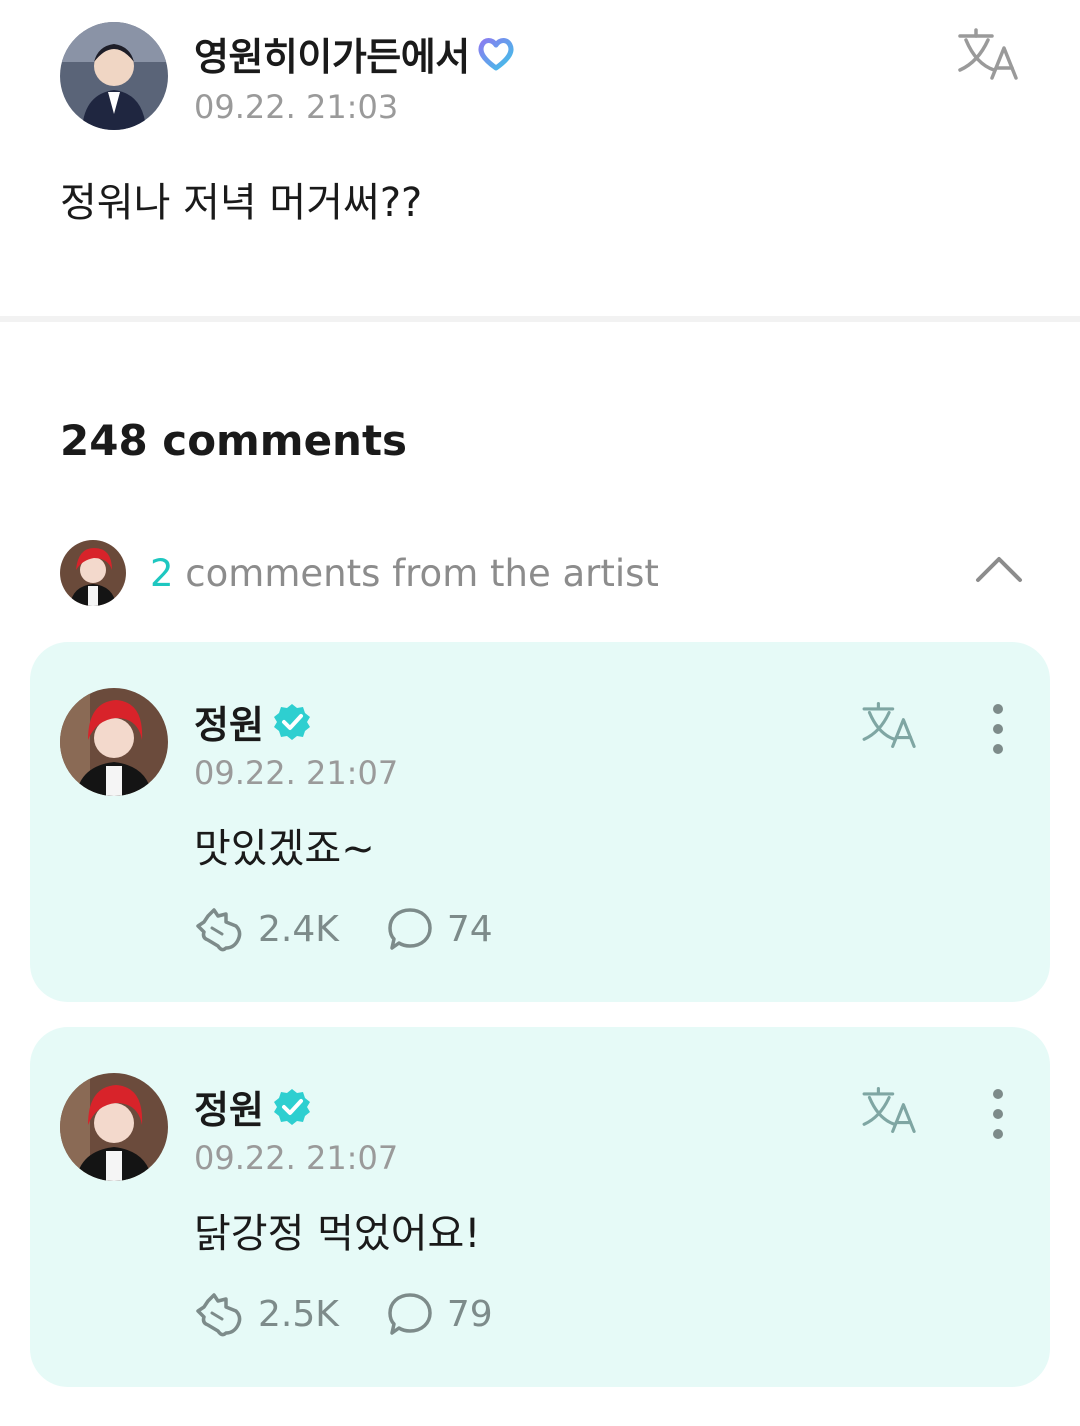 The height and width of the screenshot is (1426, 1080). Describe the element at coordinates (296, 107) in the screenshot. I see `post-date: 09.22. 21:03` at that location.